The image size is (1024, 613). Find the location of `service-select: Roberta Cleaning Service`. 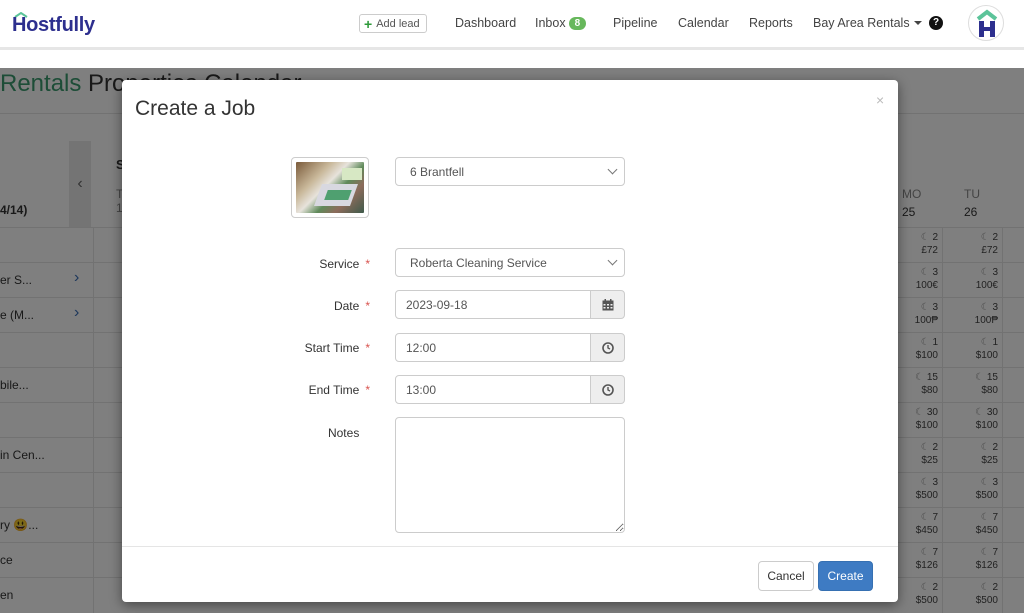

service-select: Roberta Cleaning Service is located at coordinates (510, 262).